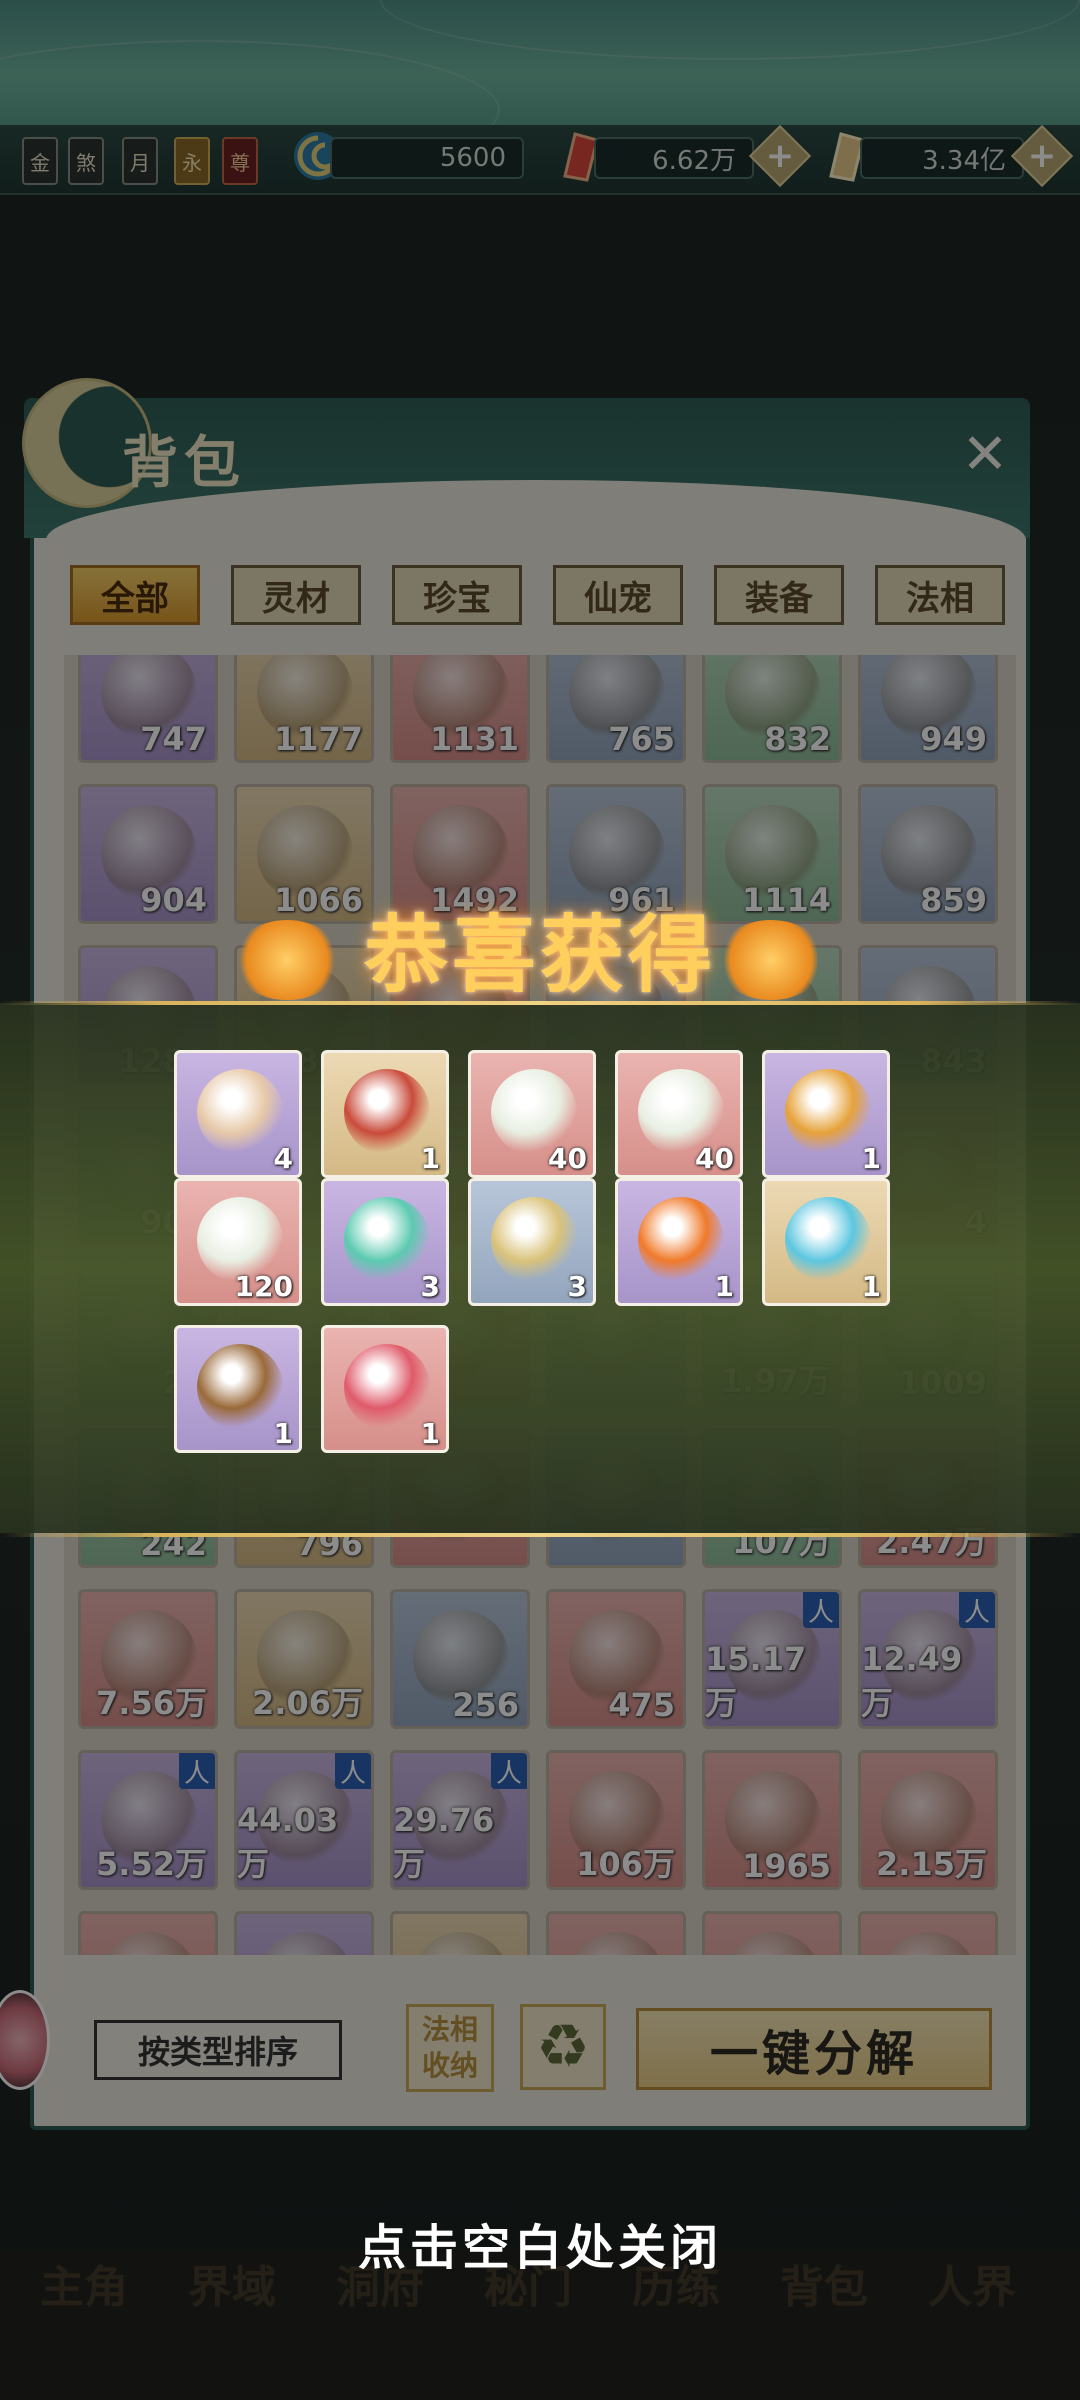 The image size is (1080, 2400). I want to click on dragon-kite-icon, so click(387, 1112).